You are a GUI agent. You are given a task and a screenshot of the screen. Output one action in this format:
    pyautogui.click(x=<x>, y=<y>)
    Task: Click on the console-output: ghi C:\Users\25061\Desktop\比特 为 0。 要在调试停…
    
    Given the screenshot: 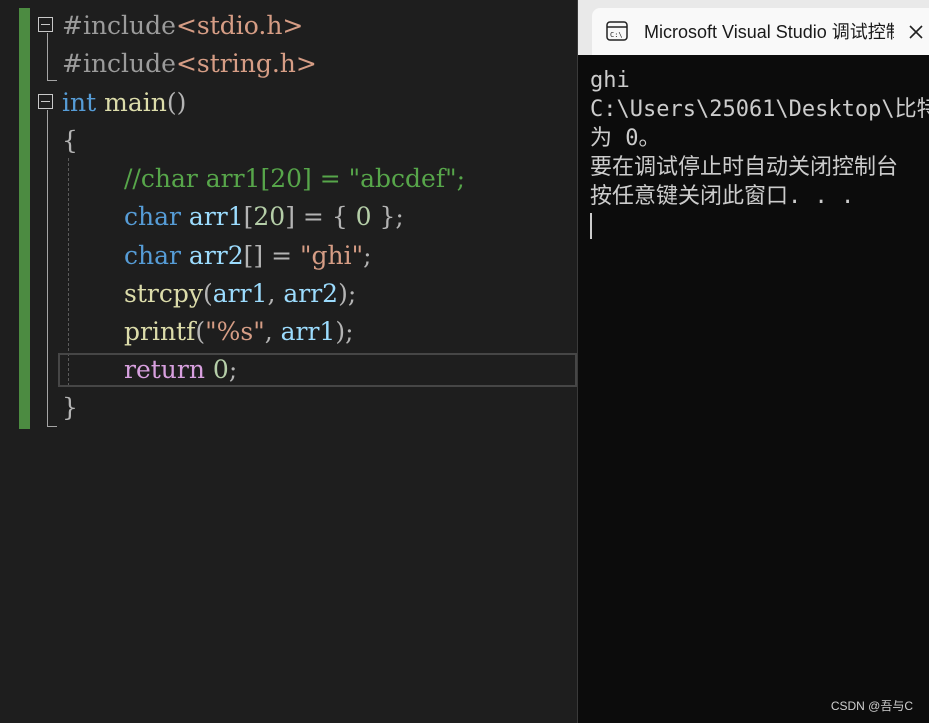 What is the action you would take?
    pyautogui.click(x=759, y=152)
    